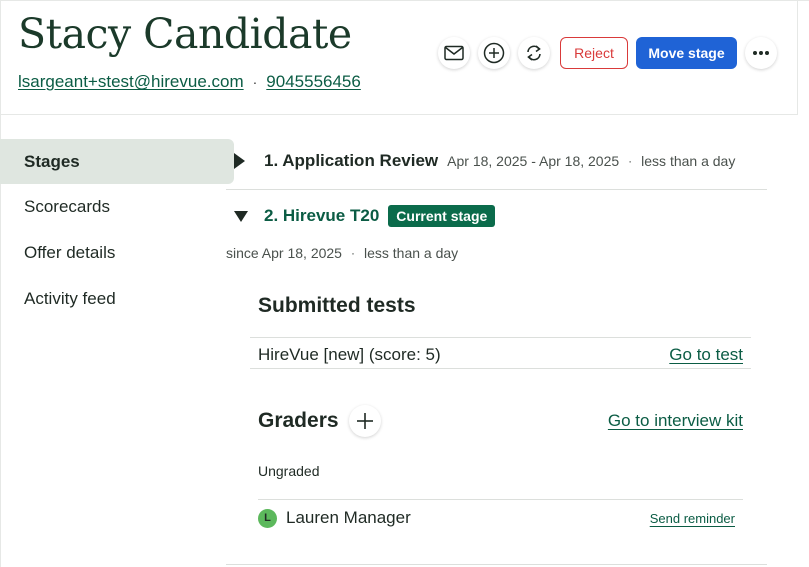 This screenshot has height=567, width=809. Describe the element at coordinates (496, 518) in the screenshot. I see `list-item: L Lauren Manager Send reminder` at that location.